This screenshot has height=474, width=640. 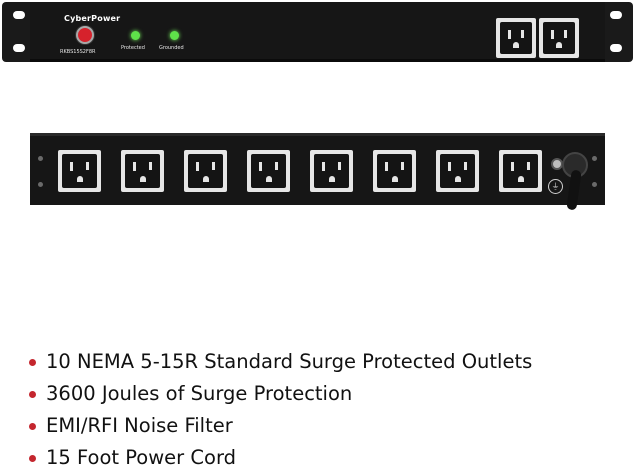 What do you see at coordinates (279, 458) in the screenshot?
I see `list-item: 15 Foot Power Cord` at bounding box center [279, 458].